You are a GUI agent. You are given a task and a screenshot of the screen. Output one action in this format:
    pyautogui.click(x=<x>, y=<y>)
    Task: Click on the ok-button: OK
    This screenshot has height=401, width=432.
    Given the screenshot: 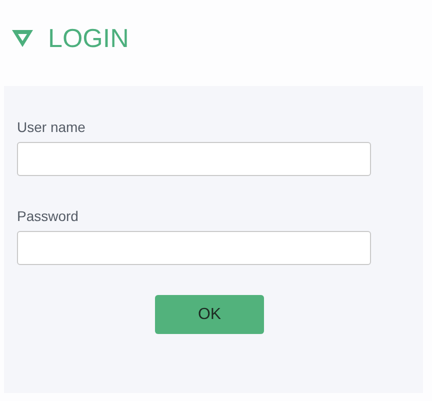 What is the action you would take?
    pyautogui.click(x=209, y=314)
    